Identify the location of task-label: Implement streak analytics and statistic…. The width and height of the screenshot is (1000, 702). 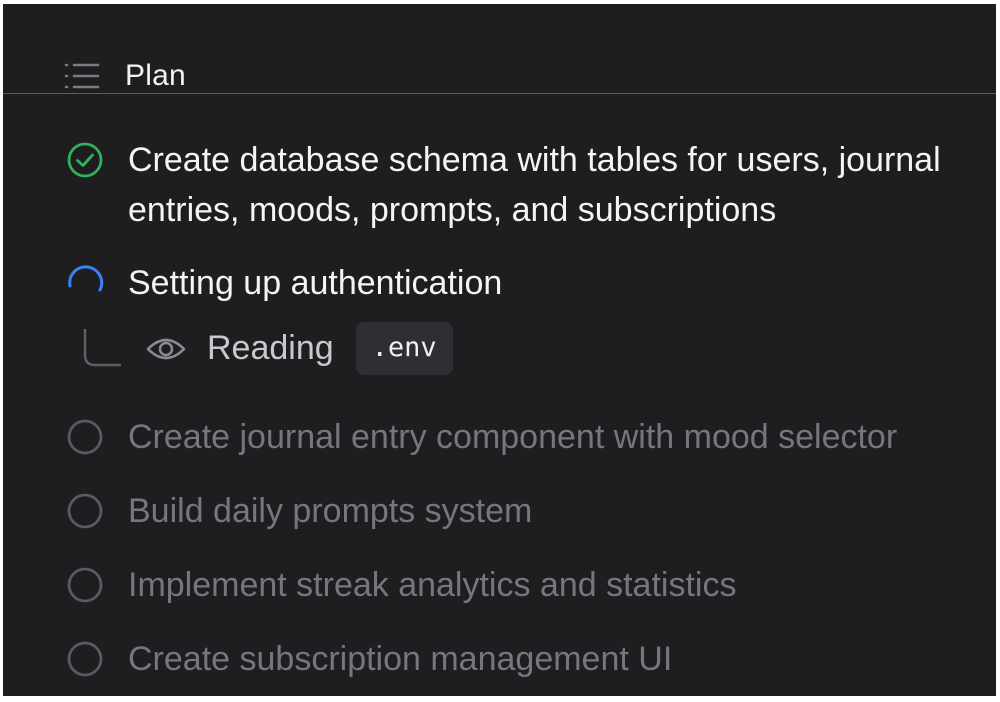
(432, 585).